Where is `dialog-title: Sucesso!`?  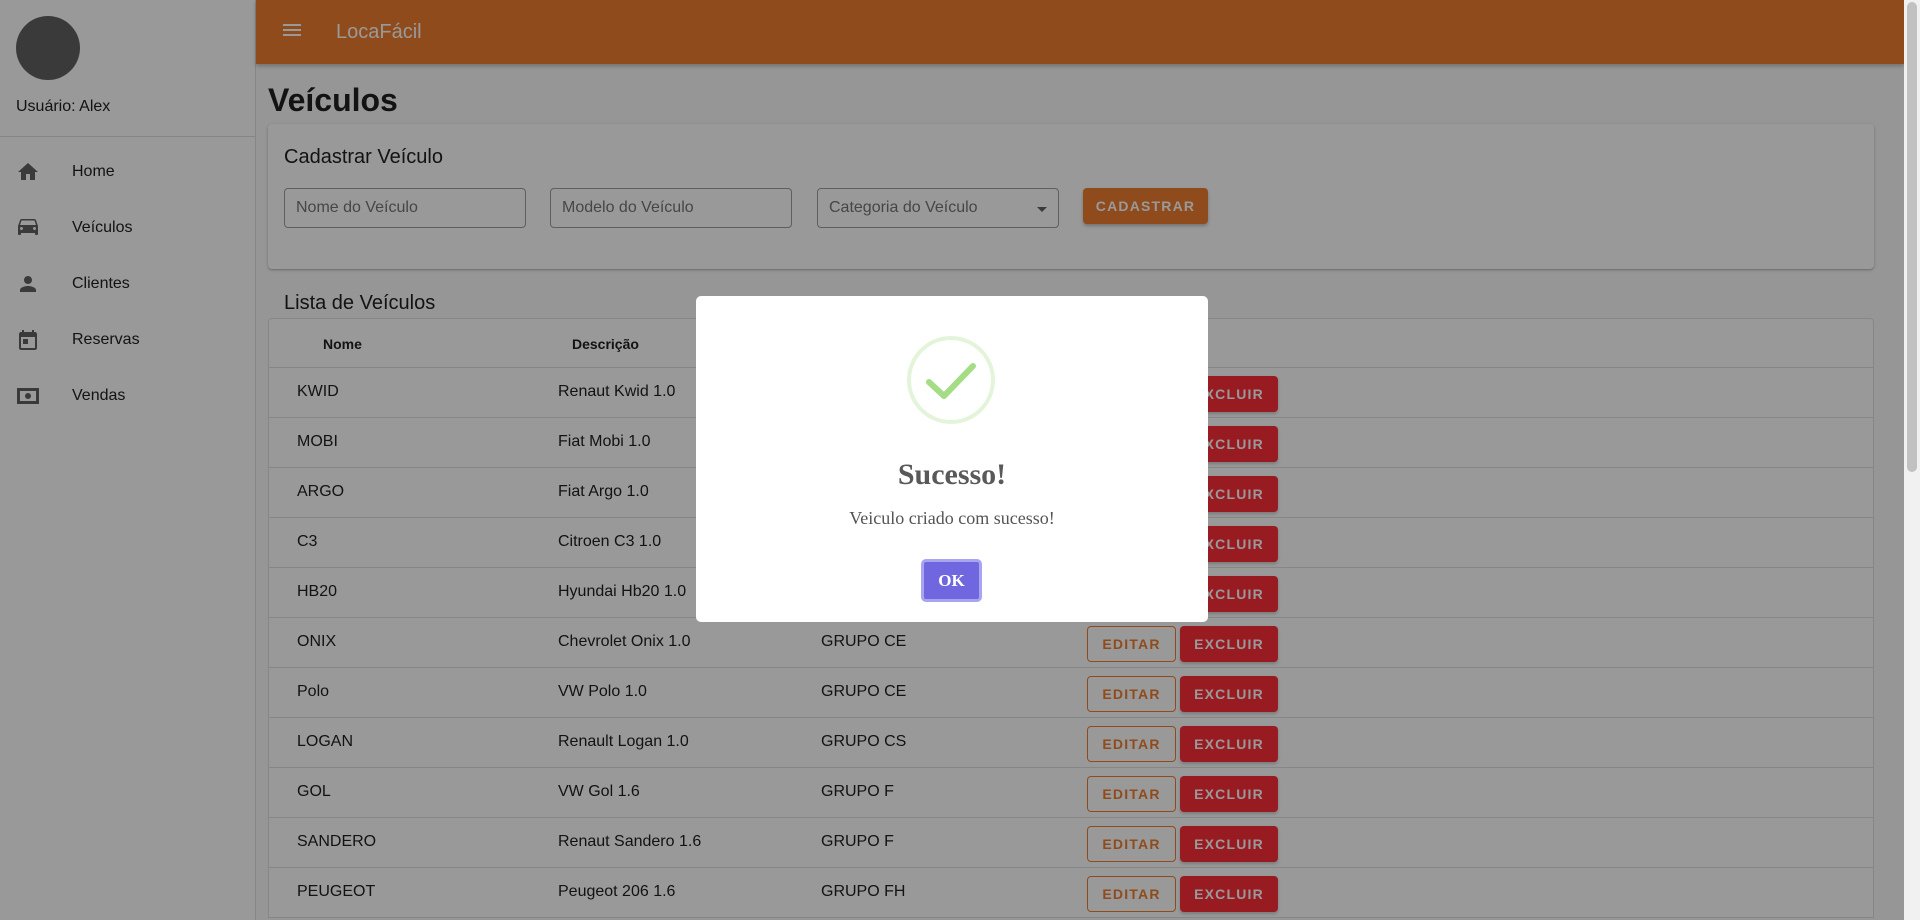 dialog-title: Sucesso! is located at coordinates (952, 474).